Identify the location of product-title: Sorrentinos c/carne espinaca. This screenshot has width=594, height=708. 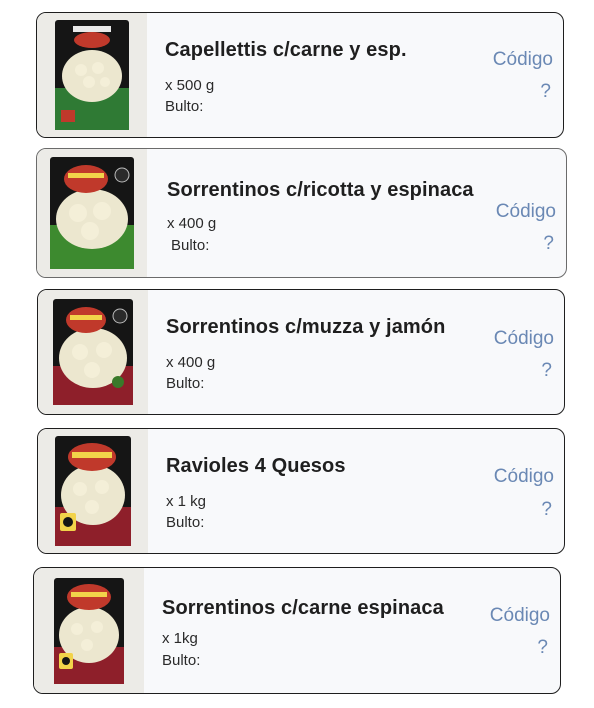
(303, 608).